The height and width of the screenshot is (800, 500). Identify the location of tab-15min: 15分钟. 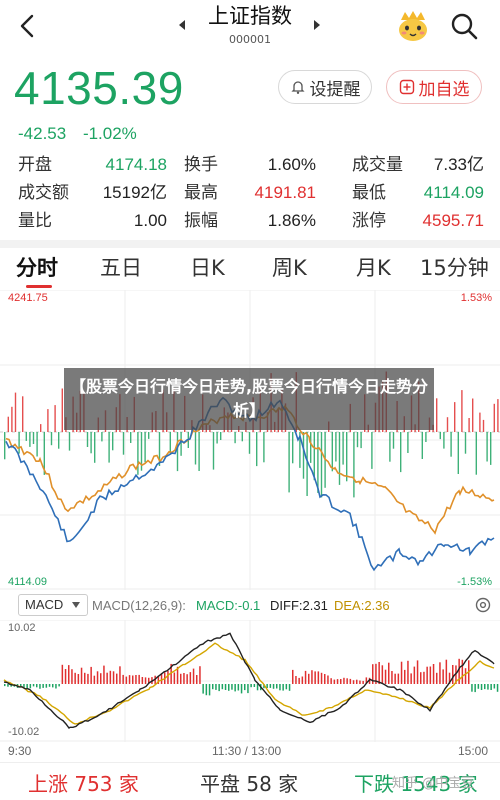
(454, 268).